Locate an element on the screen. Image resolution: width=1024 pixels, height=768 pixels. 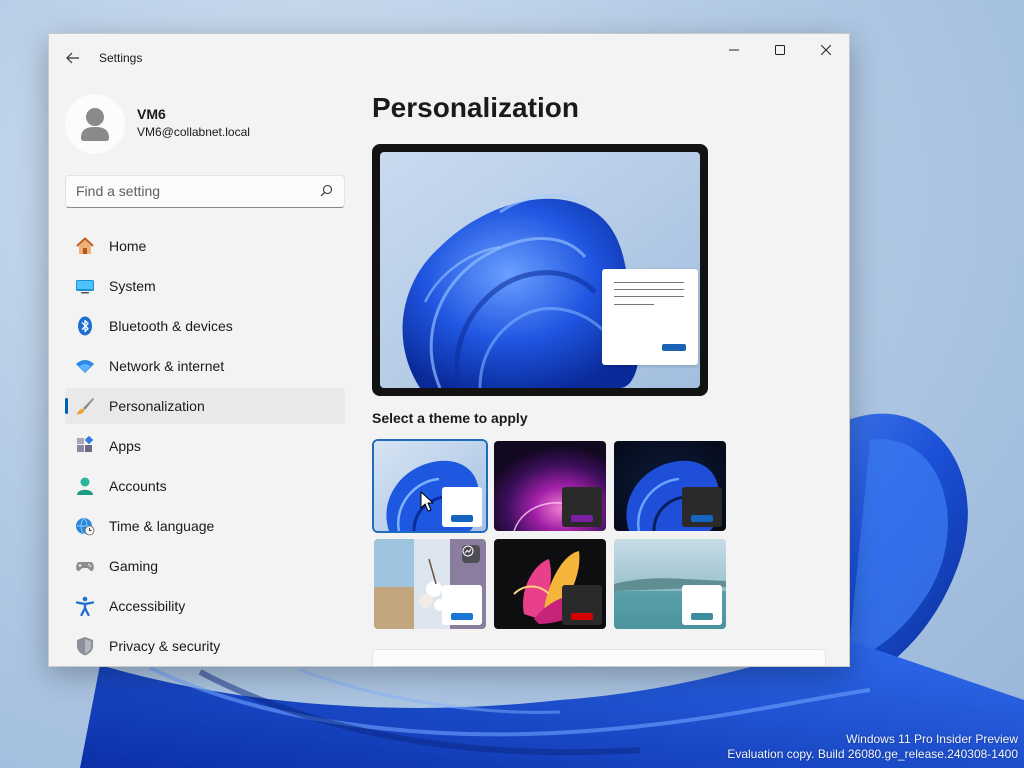
sidebar-item-network: Network & internet is located at coordinates (205, 366).